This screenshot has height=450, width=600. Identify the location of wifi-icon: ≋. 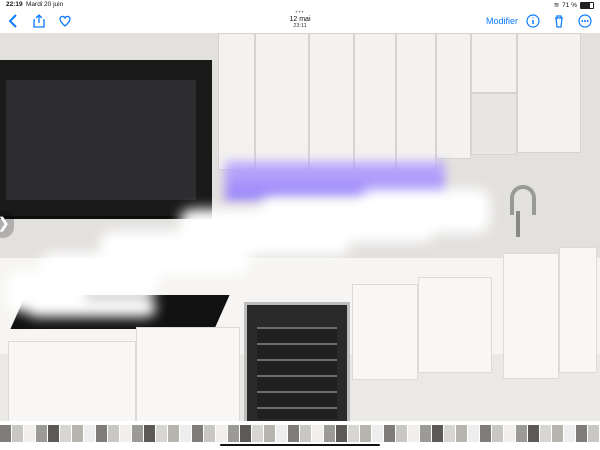
(556, 5).